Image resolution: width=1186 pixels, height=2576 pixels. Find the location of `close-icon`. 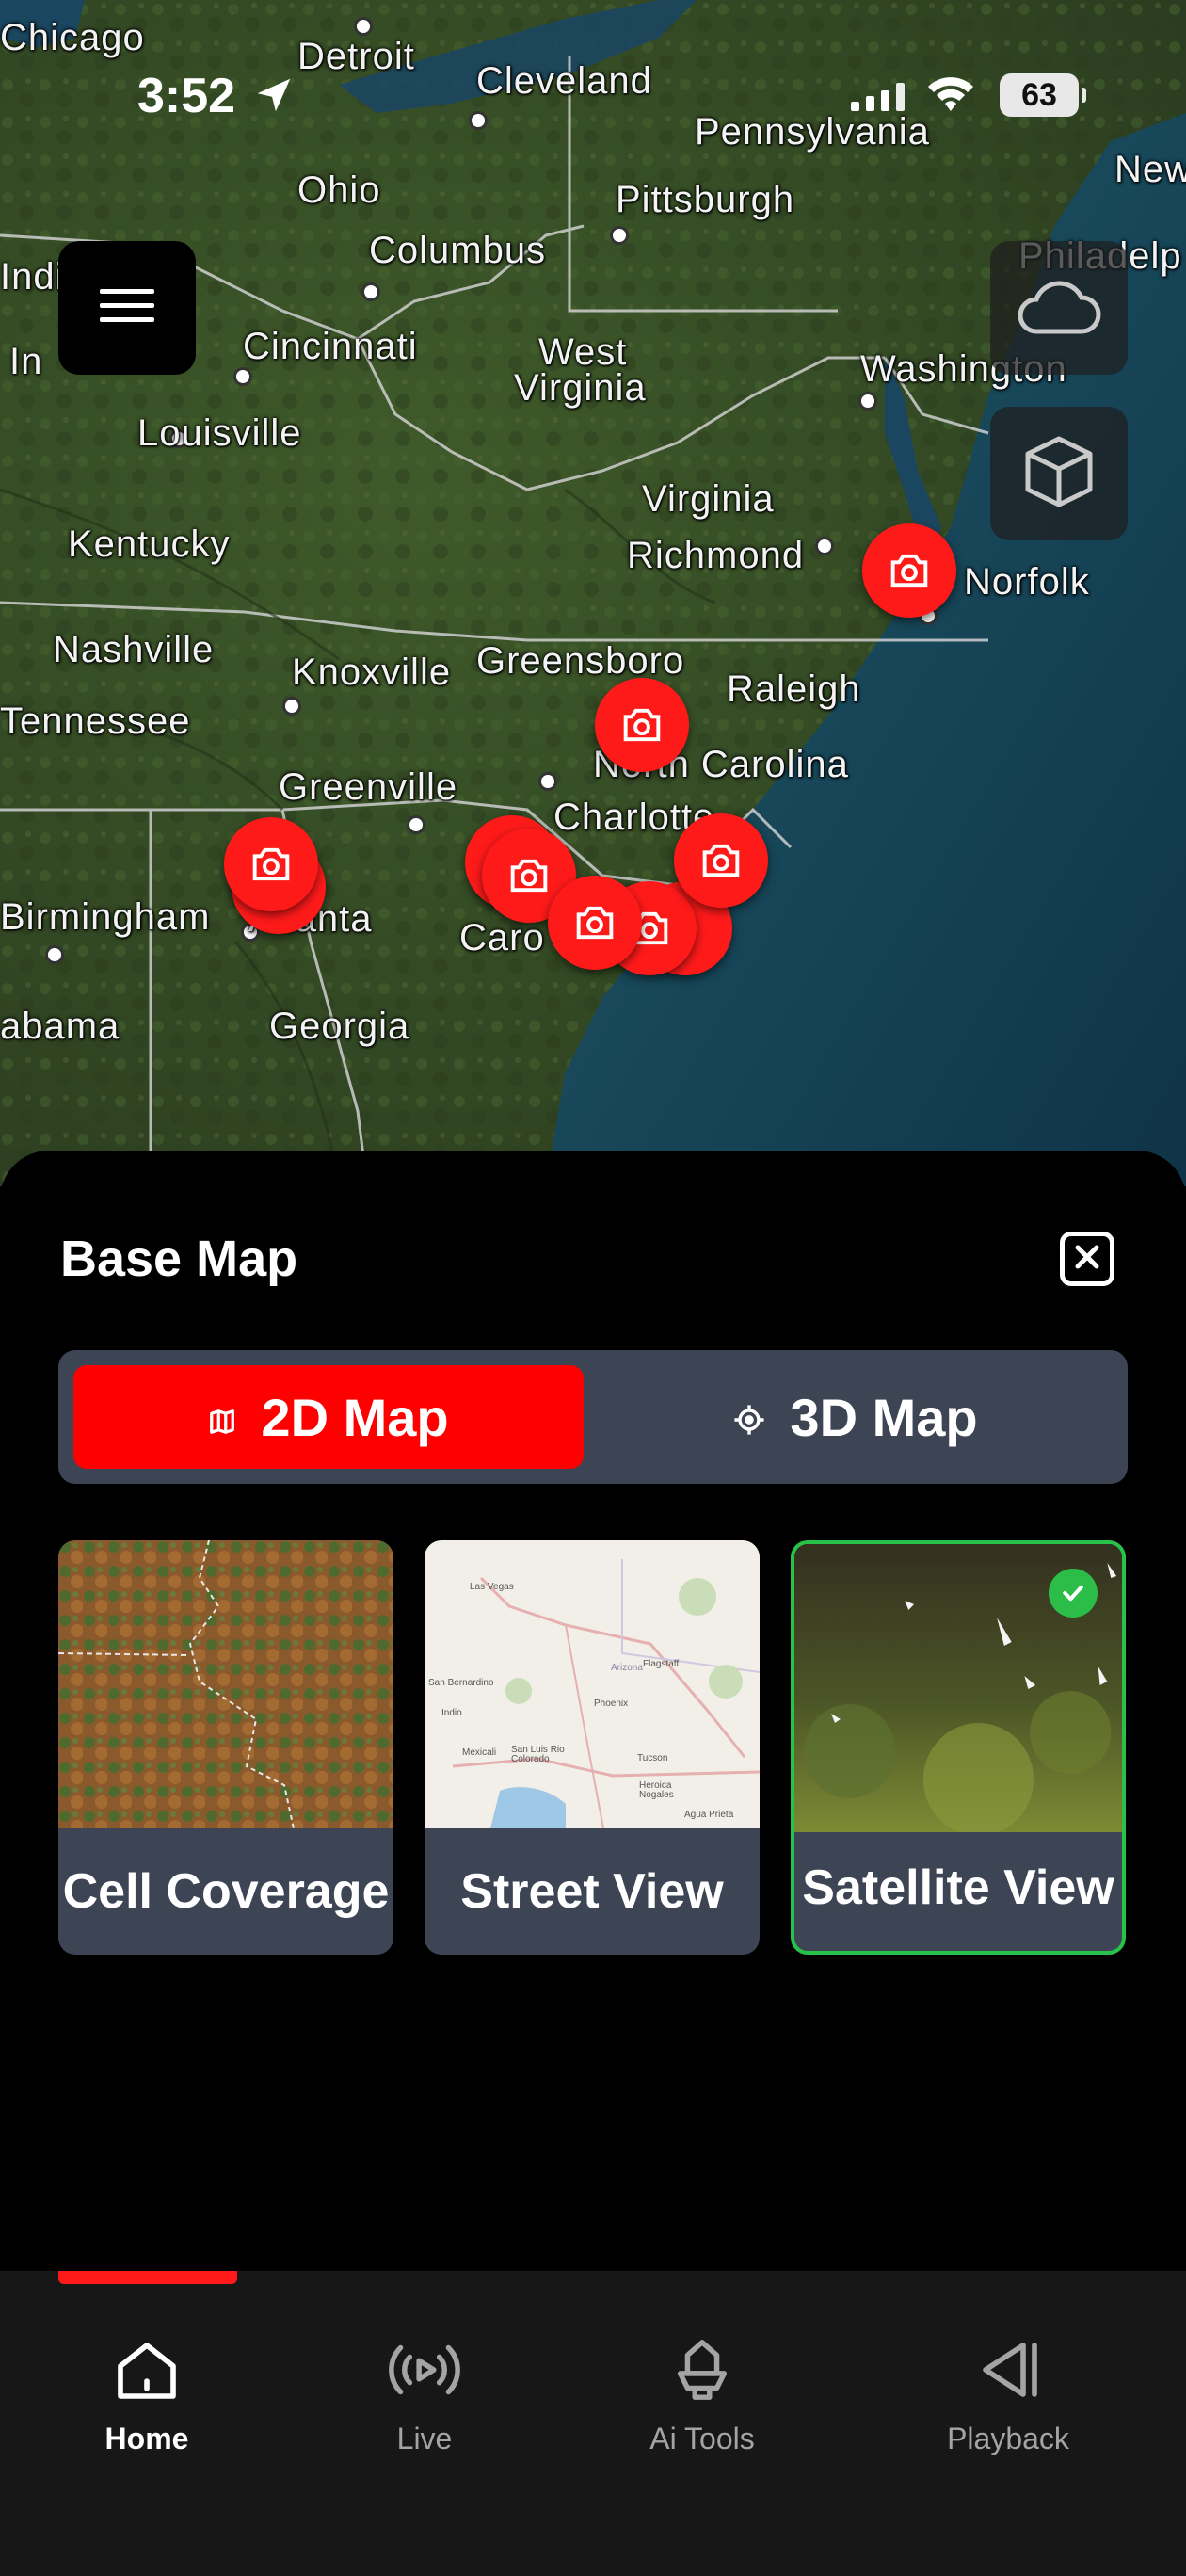

close-icon is located at coordinates (1087, 1259).